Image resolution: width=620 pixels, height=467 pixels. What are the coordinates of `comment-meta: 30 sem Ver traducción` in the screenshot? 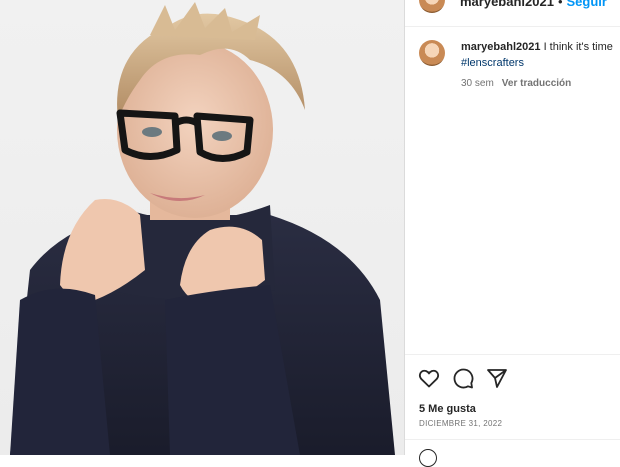 It's located at (516, 83).